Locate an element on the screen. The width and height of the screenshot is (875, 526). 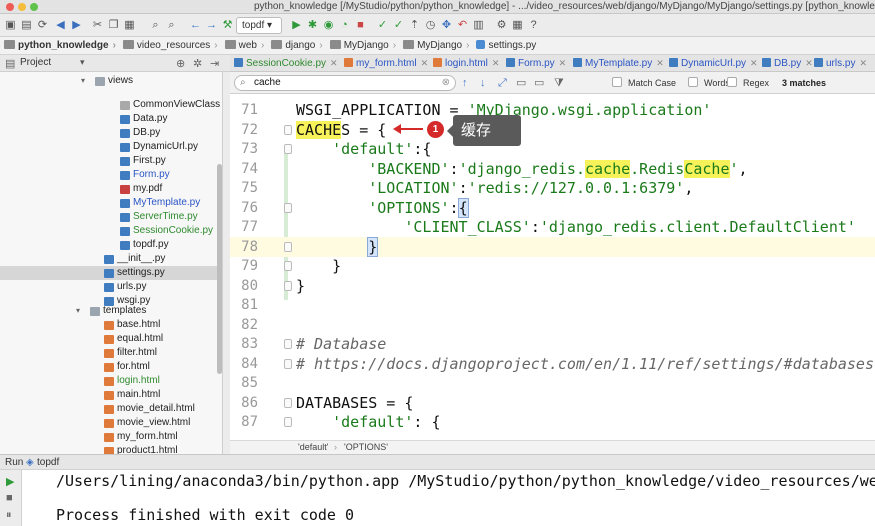
tree-file: my.pdf is located at coordinates (111, 189).